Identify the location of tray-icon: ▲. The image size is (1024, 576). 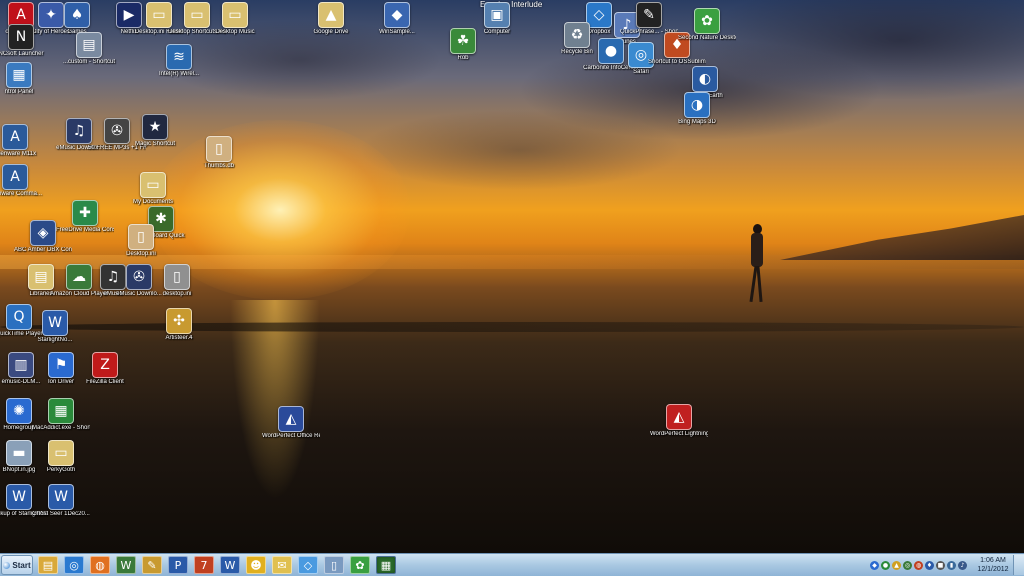
(896, 565).